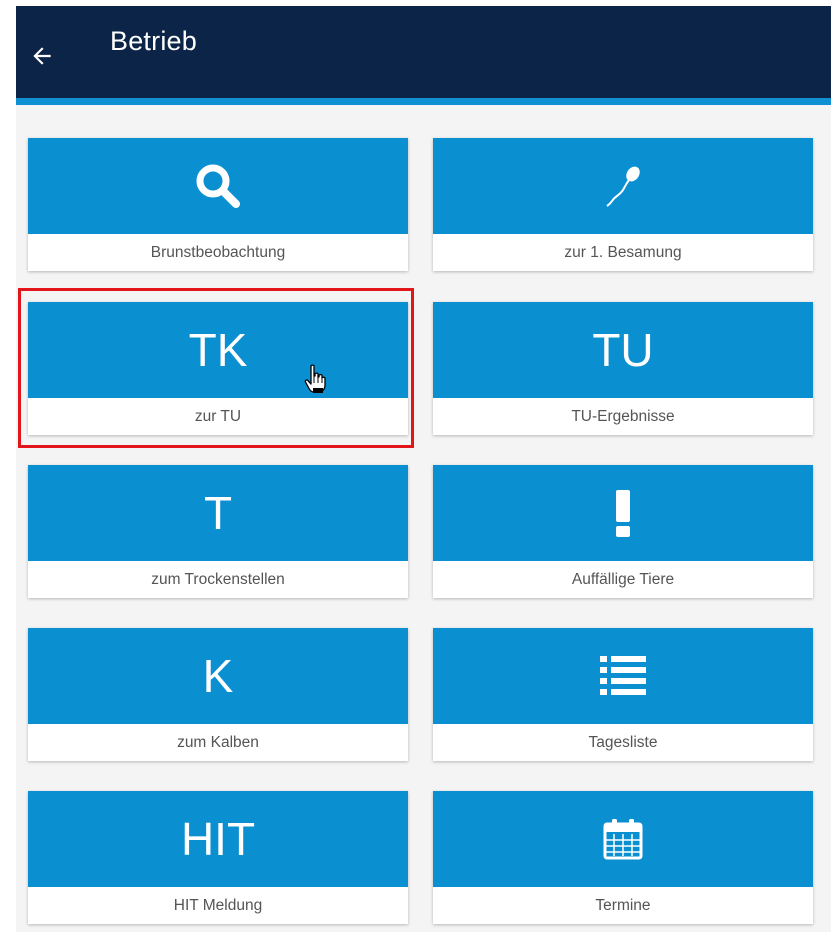 Image resolution: width=831 pixels, height=932 pixels. Describe the element at coordinates (623, 416) in the screenshot. I see `tile-label: TU-Ergebnisse` at that location.